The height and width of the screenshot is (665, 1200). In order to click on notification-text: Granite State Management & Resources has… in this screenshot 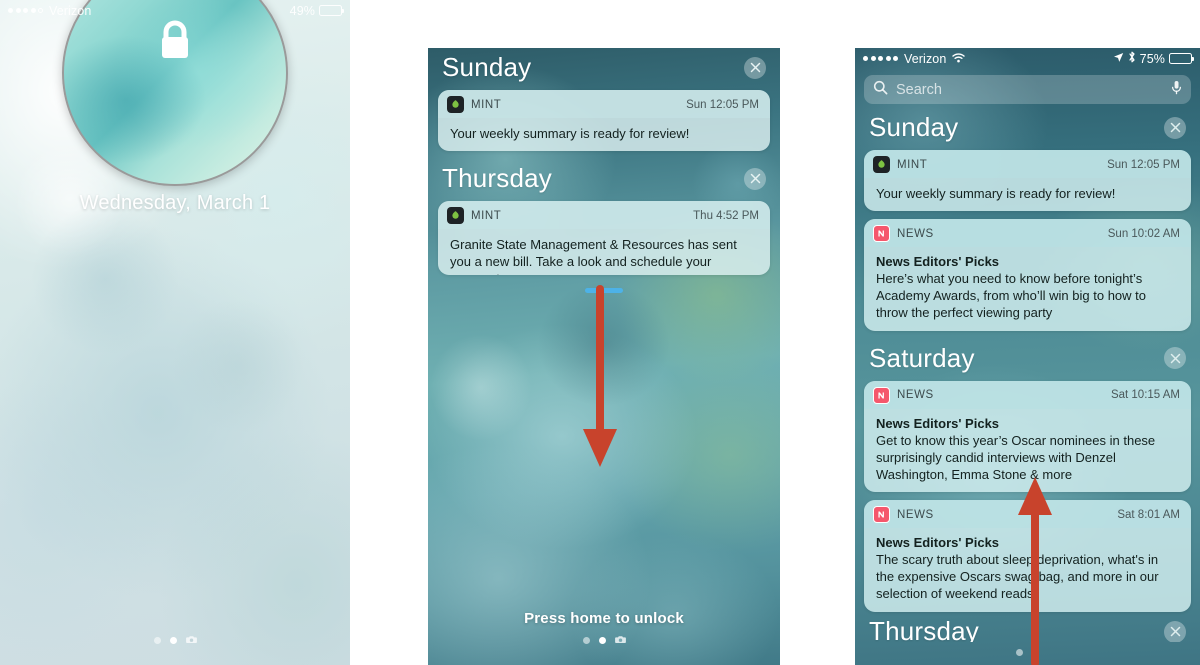, I will do `click(593, 256)`.